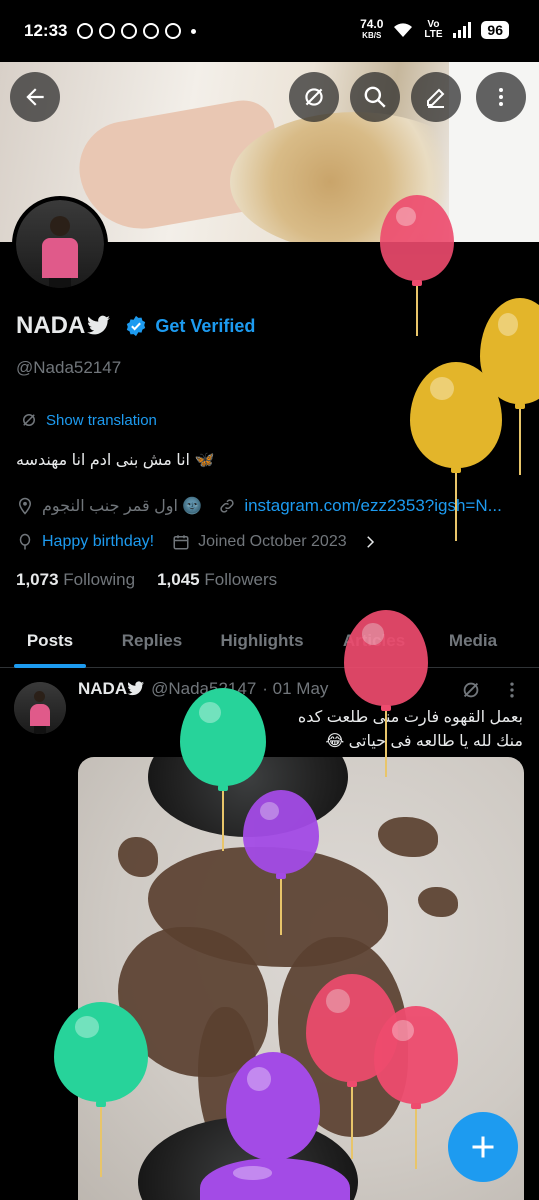 This screenshot has height=1200, width=539. What do you see at coordinates (60, 244) in the screenshot?
I see `profile-avatar` at bounding box center [60, 244].